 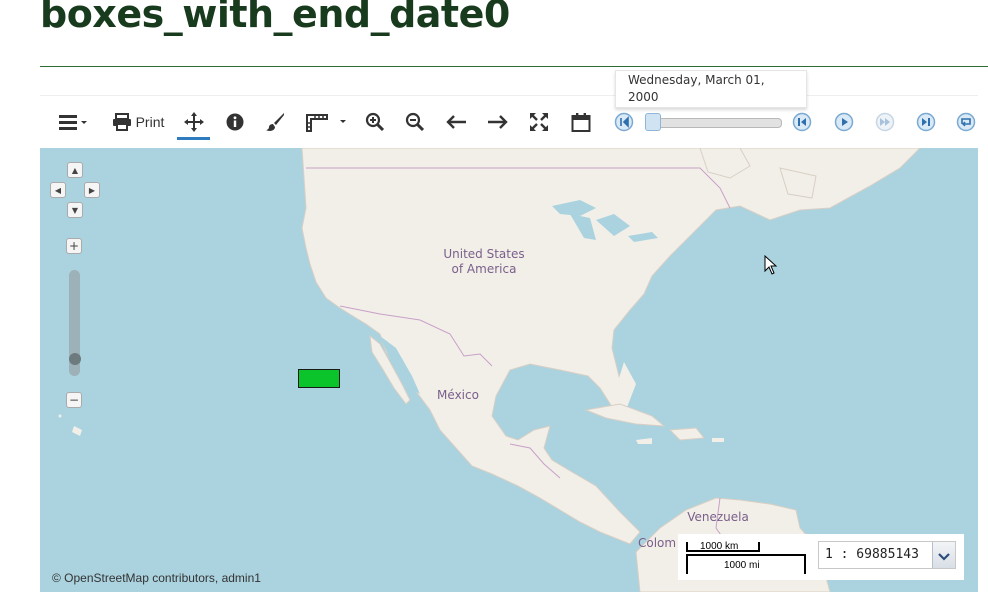 I want to click on print-icon, so click(x=122, y=122).